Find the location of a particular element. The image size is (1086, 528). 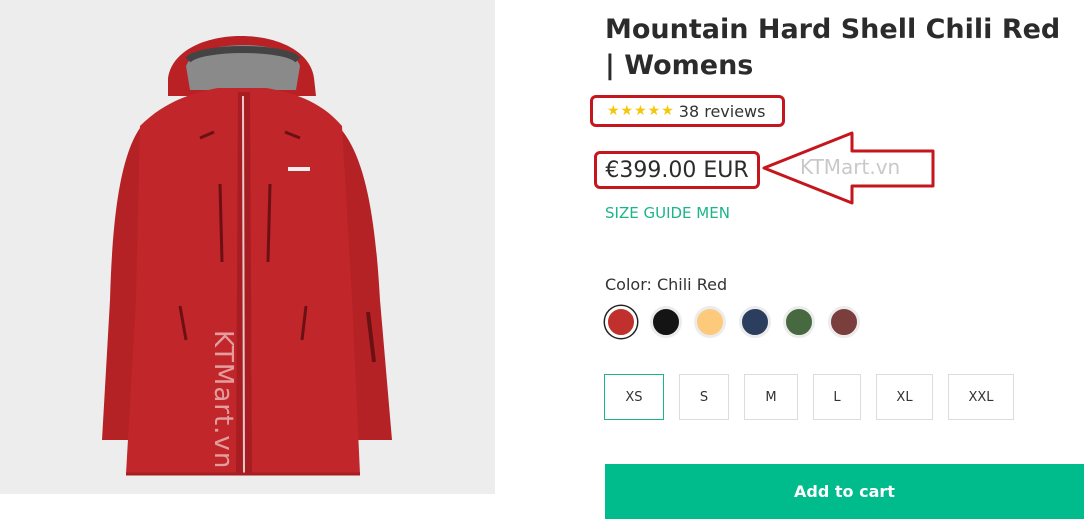

watermark-arrow: KTMart.vn is located at coordinates (850, 167).